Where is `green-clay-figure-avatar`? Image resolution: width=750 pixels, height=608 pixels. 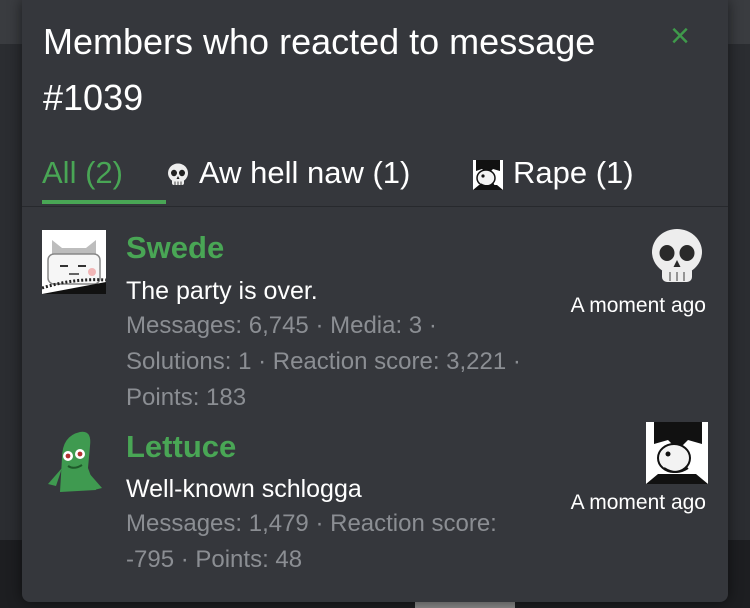
green-clay-figure-avatar is located at coordinates (75, 461).